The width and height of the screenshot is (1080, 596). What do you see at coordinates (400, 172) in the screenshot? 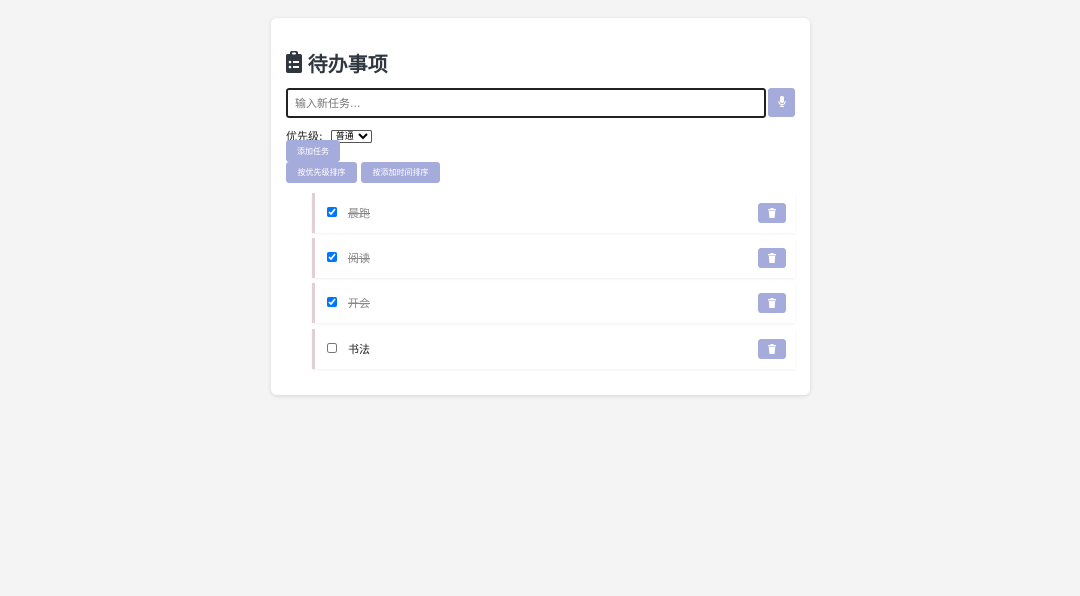
I see `sort-by-time-button: 按添加时间排序` at bounding box center [400, 172].